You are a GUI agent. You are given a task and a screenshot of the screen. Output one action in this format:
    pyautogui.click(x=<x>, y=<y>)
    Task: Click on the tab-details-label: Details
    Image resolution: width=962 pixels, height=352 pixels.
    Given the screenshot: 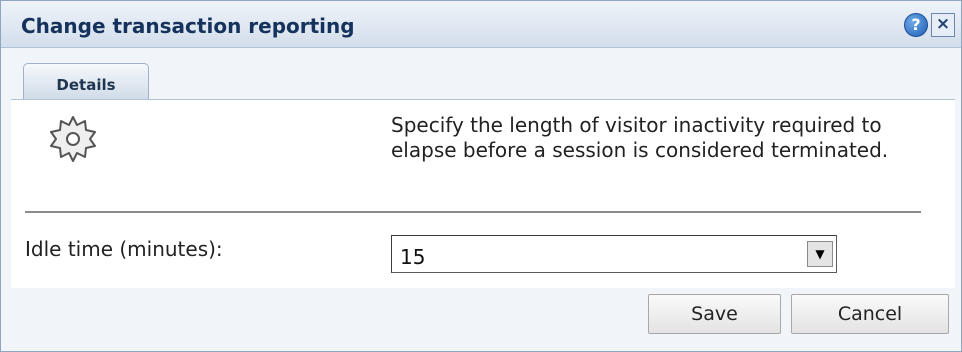 What is the action you would take?
    pyautogui.click(x=86, y=85)
    